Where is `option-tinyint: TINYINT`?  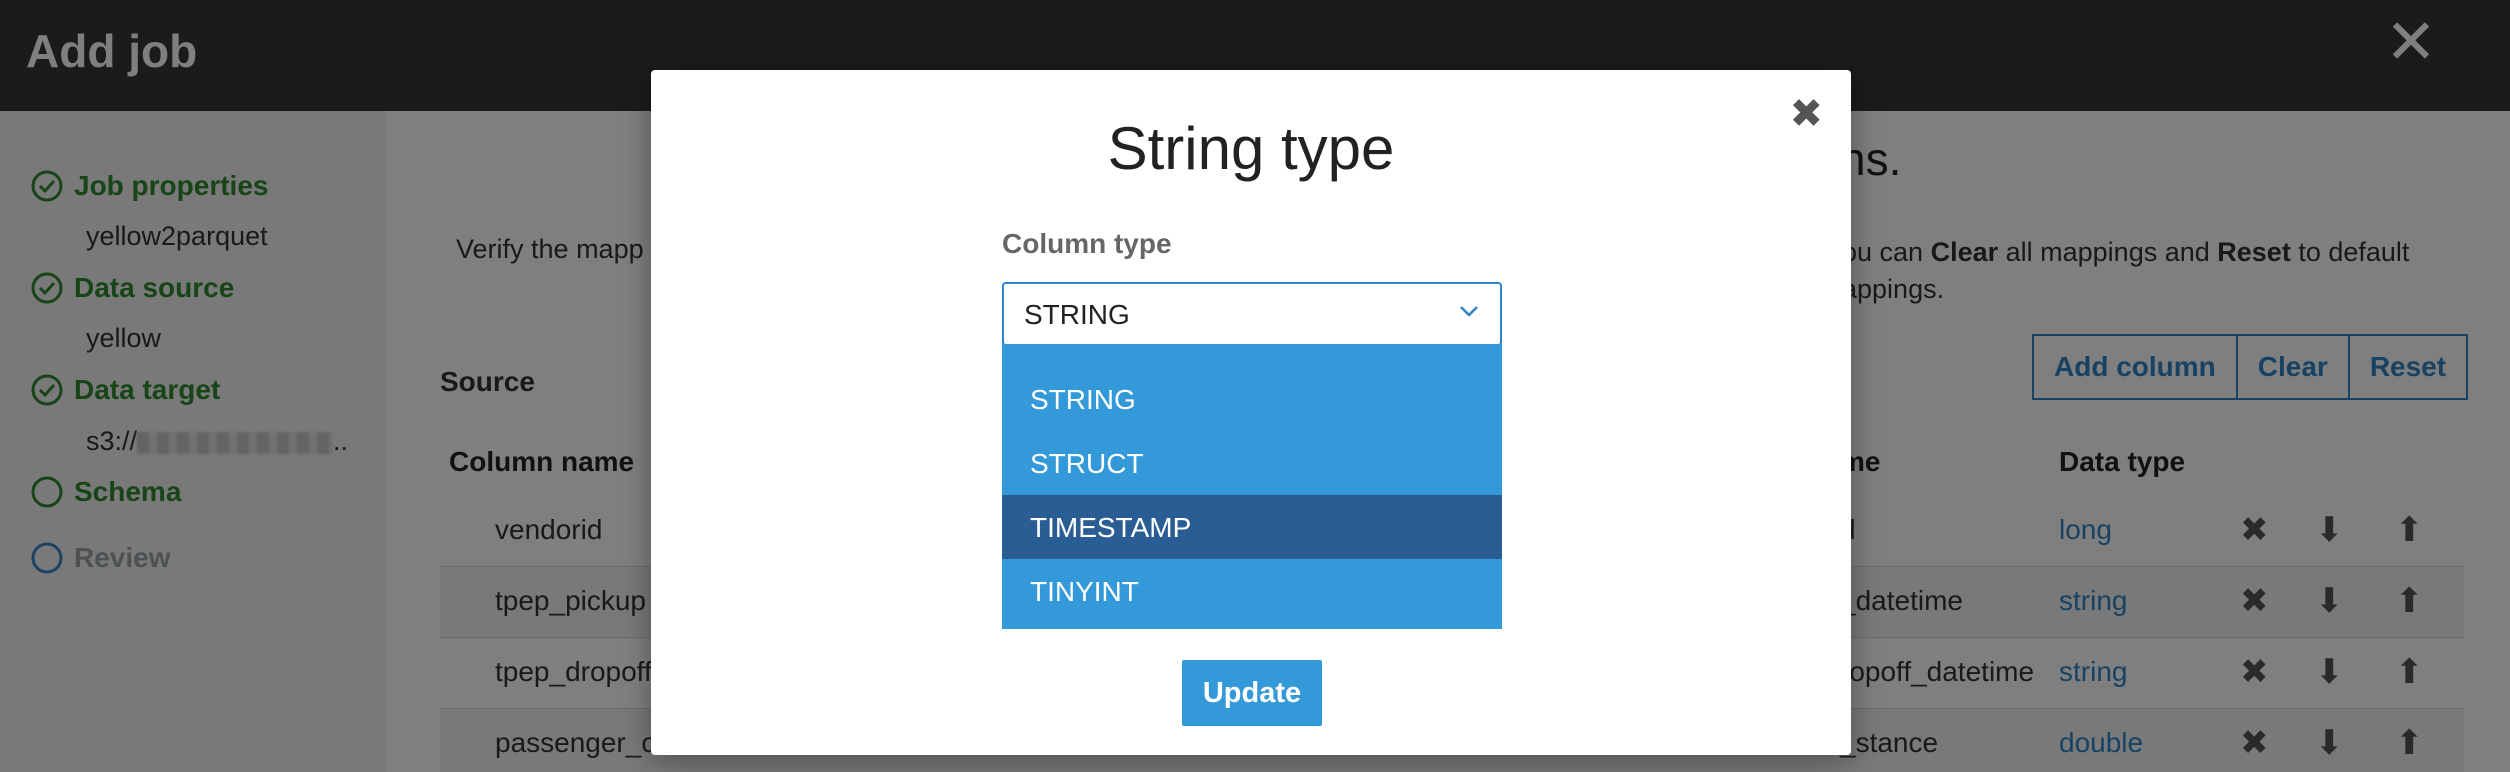
option-tinyint: TINYINT is located at coordinates (1252, 591).